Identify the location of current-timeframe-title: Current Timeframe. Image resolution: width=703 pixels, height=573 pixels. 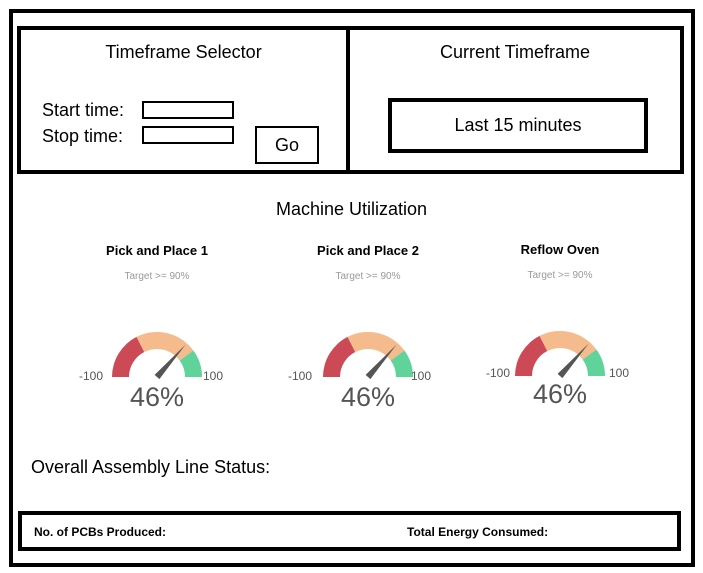
(515, 52).